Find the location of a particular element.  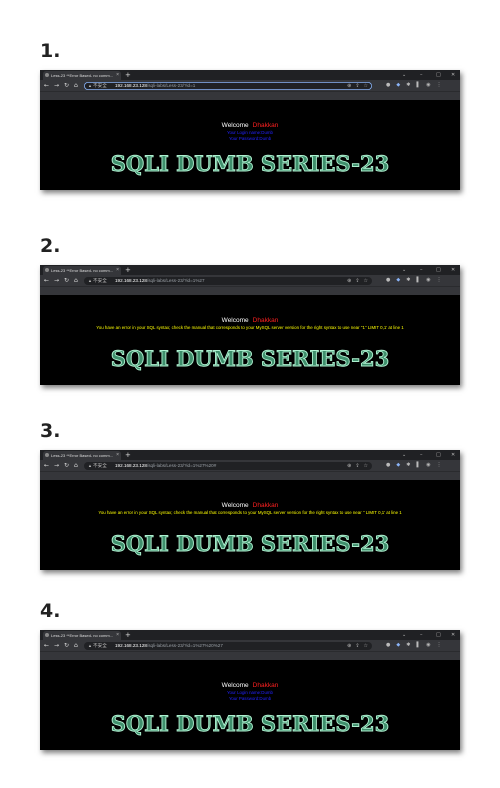

extension-icons: ● ◆ ✱ ▌ ◉ ⋮ is located at coordinates (417, 85).